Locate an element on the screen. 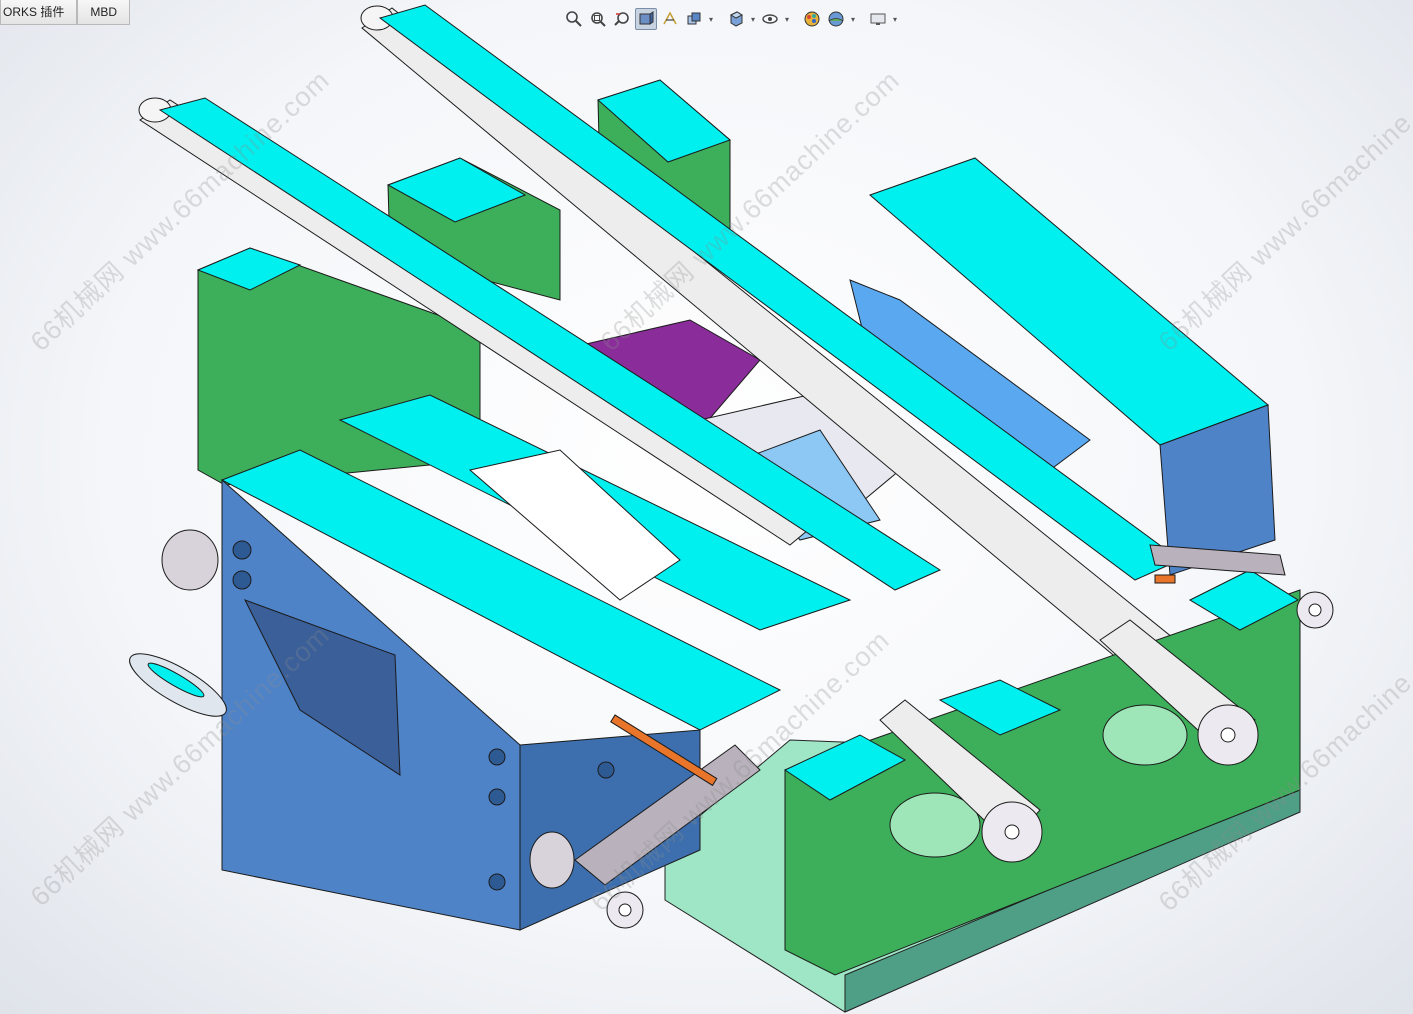 This screenshot has width=1413, height=1014. section-view-icon is located at coordinates (646, 19).